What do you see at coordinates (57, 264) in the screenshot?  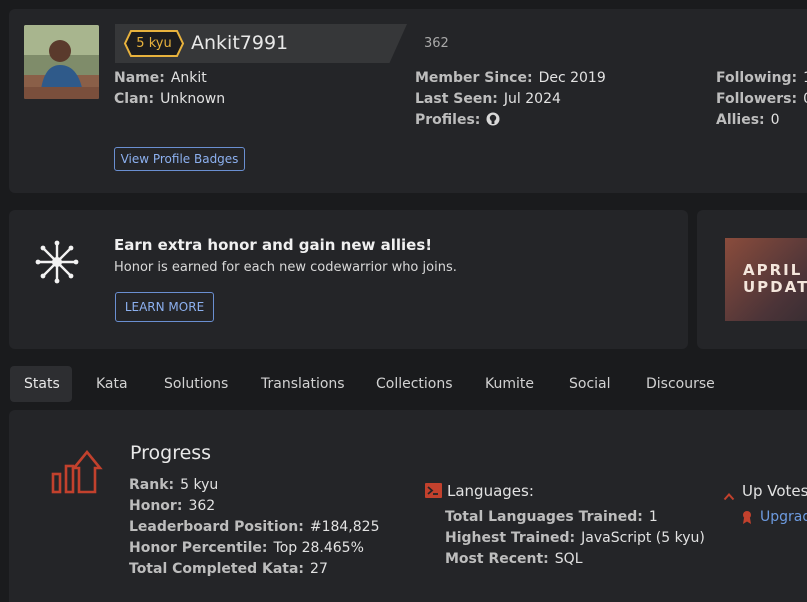 I see `network-icon` at bounding box center [57, 264].